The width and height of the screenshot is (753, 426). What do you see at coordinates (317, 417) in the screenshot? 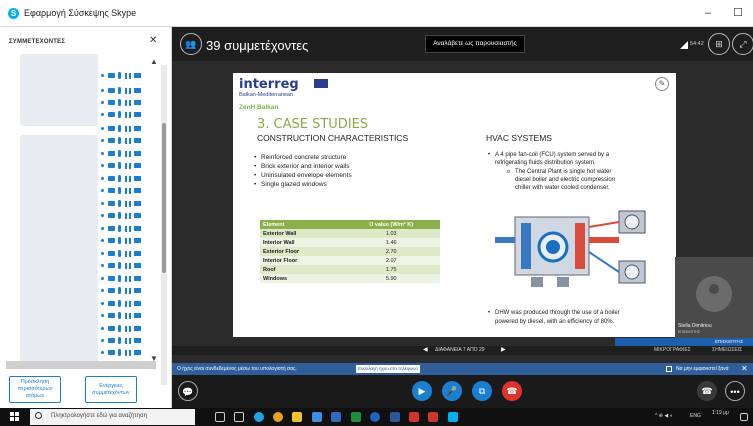
I see `store-icon` at bounding box center [317, 417].